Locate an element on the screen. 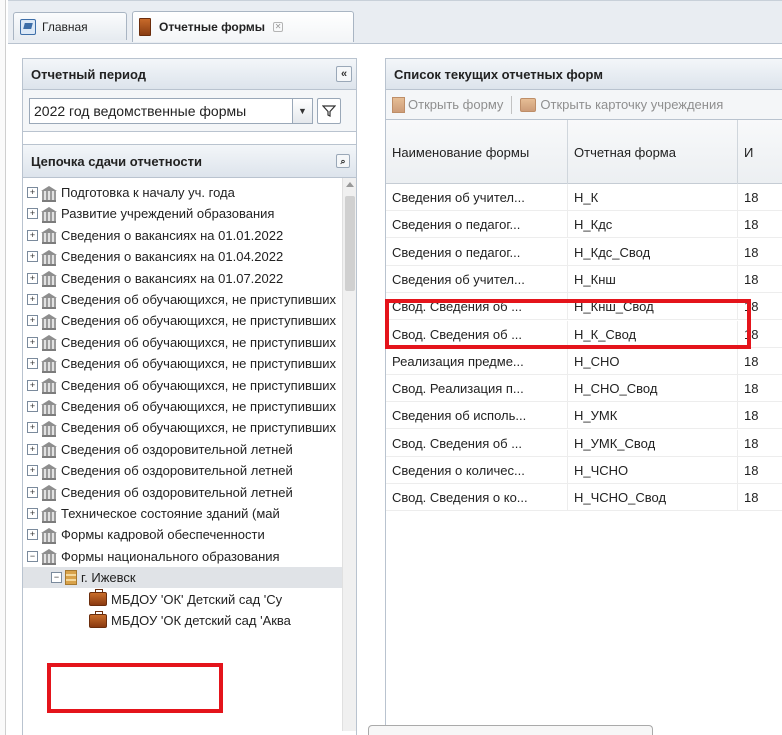 This screenshot has width=782, height=735. scroll-thumb is located at coordinates (350, 243).